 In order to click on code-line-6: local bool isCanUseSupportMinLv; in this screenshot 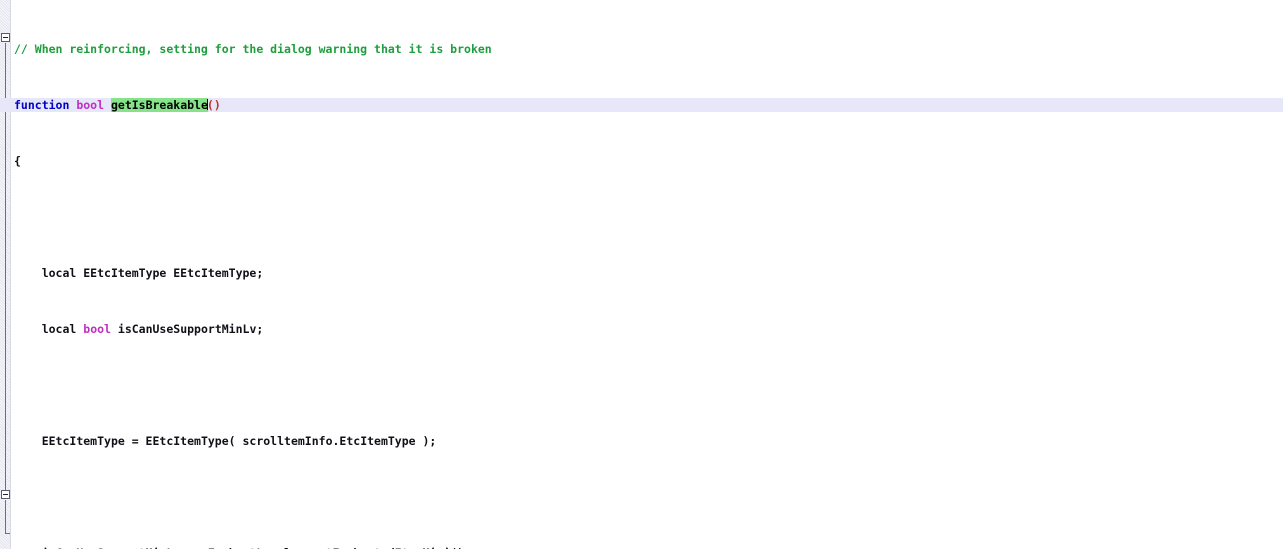, I will do `click(648, 329)`.